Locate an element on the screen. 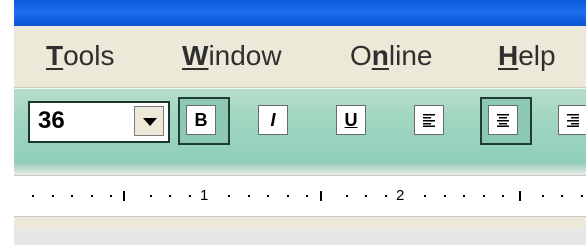 The image size is (586, 245). menu-window: Window is located at coordinates (232, 56).